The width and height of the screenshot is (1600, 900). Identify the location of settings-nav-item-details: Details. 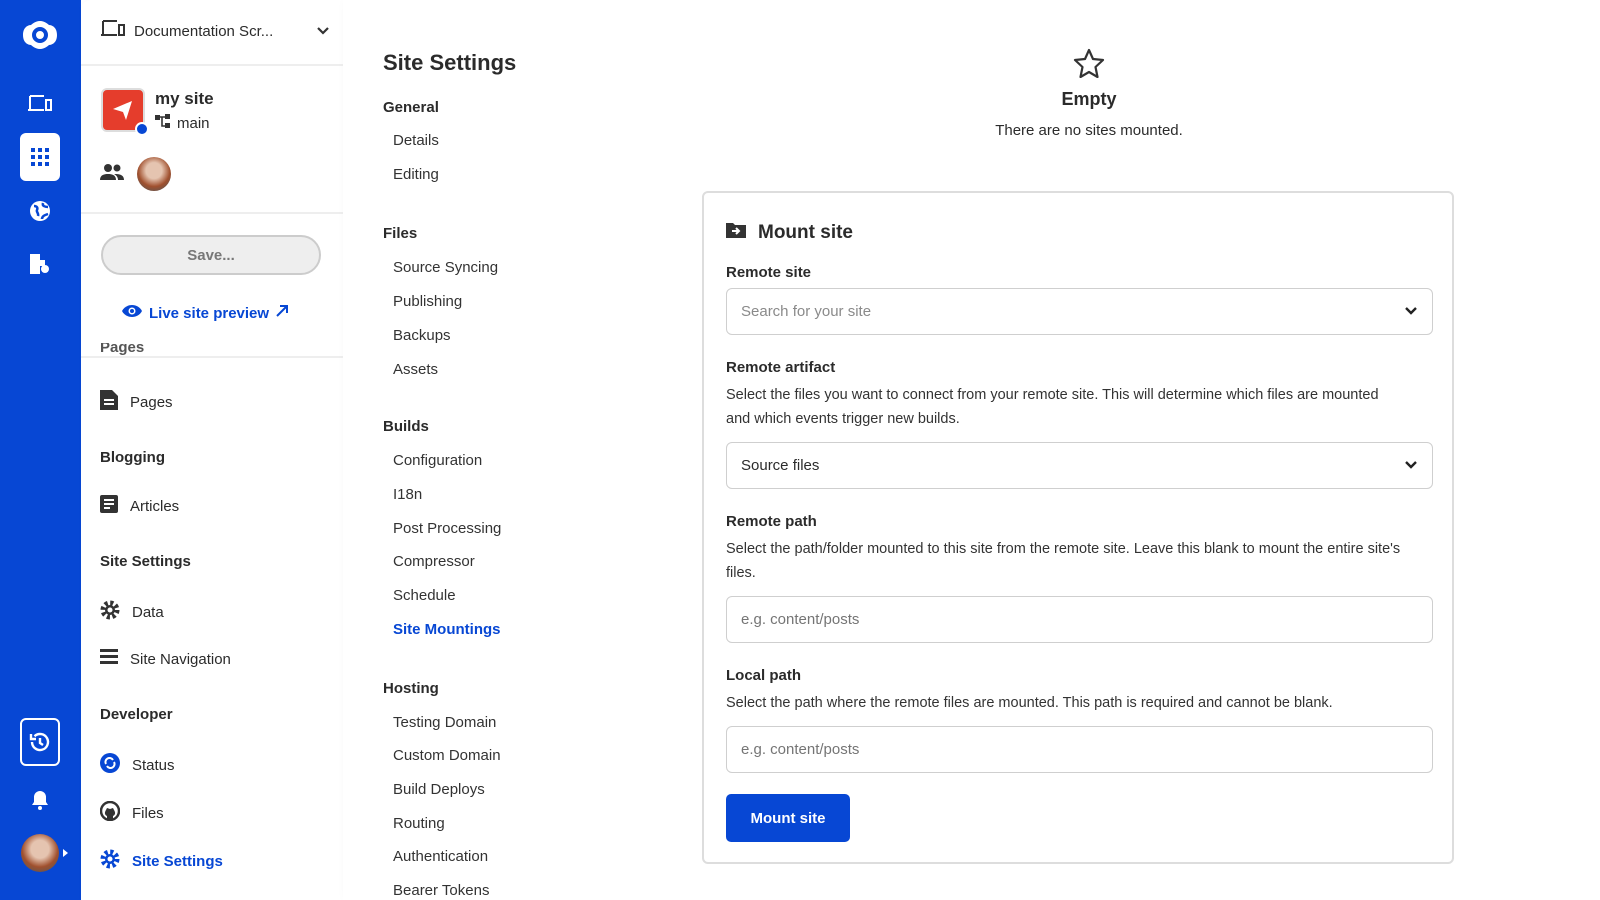
(416, 140).